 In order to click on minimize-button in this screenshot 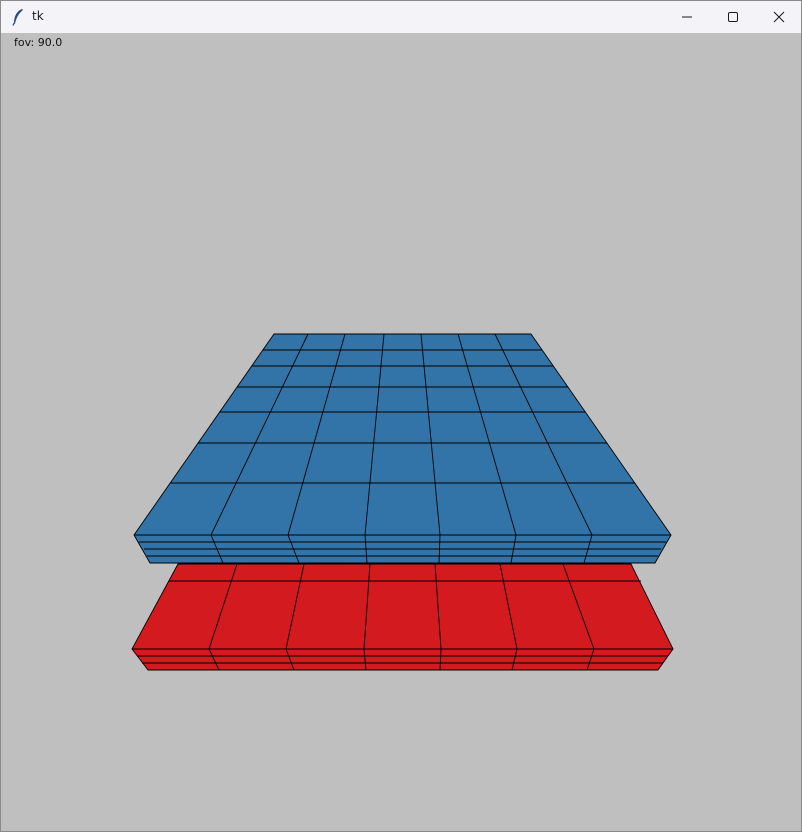, I will do `click(687, 16)`.